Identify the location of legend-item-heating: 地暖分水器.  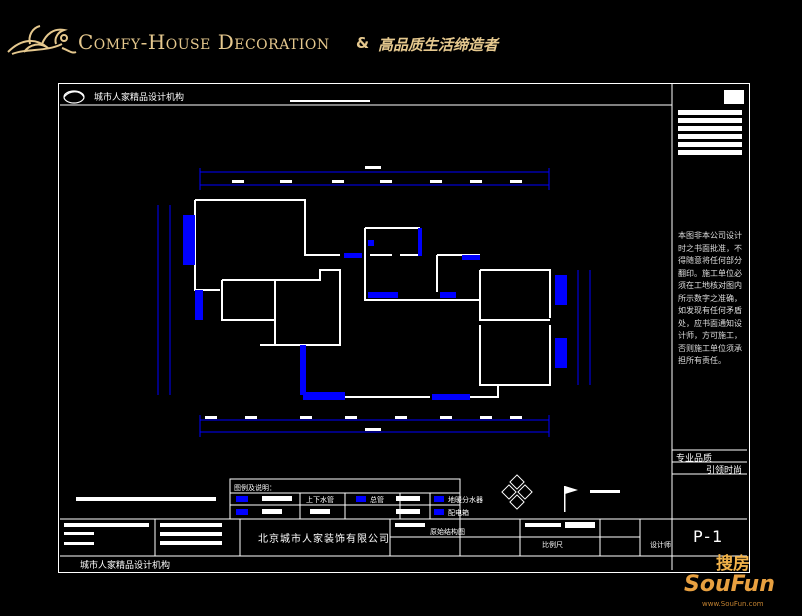
(465, 500).